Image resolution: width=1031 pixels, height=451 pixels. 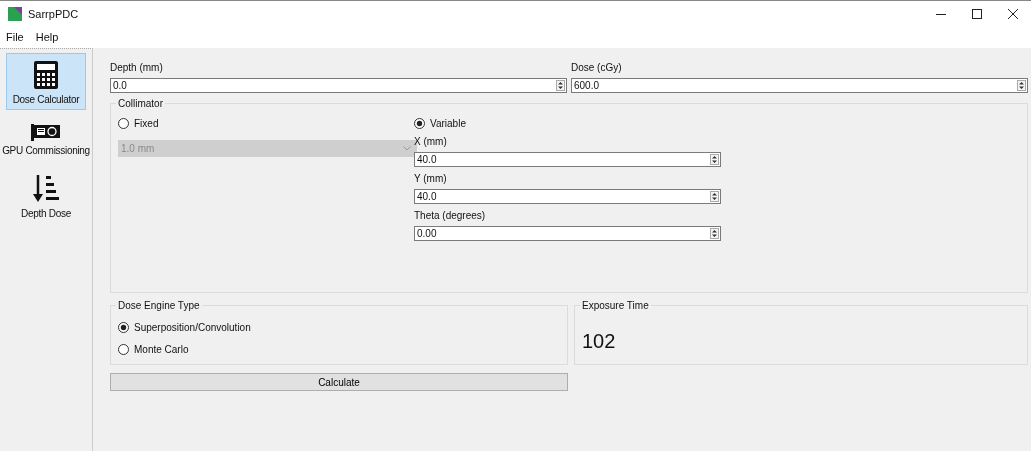 I want to click on radio-label: Monte Carlo, so click(x=161, y=349).